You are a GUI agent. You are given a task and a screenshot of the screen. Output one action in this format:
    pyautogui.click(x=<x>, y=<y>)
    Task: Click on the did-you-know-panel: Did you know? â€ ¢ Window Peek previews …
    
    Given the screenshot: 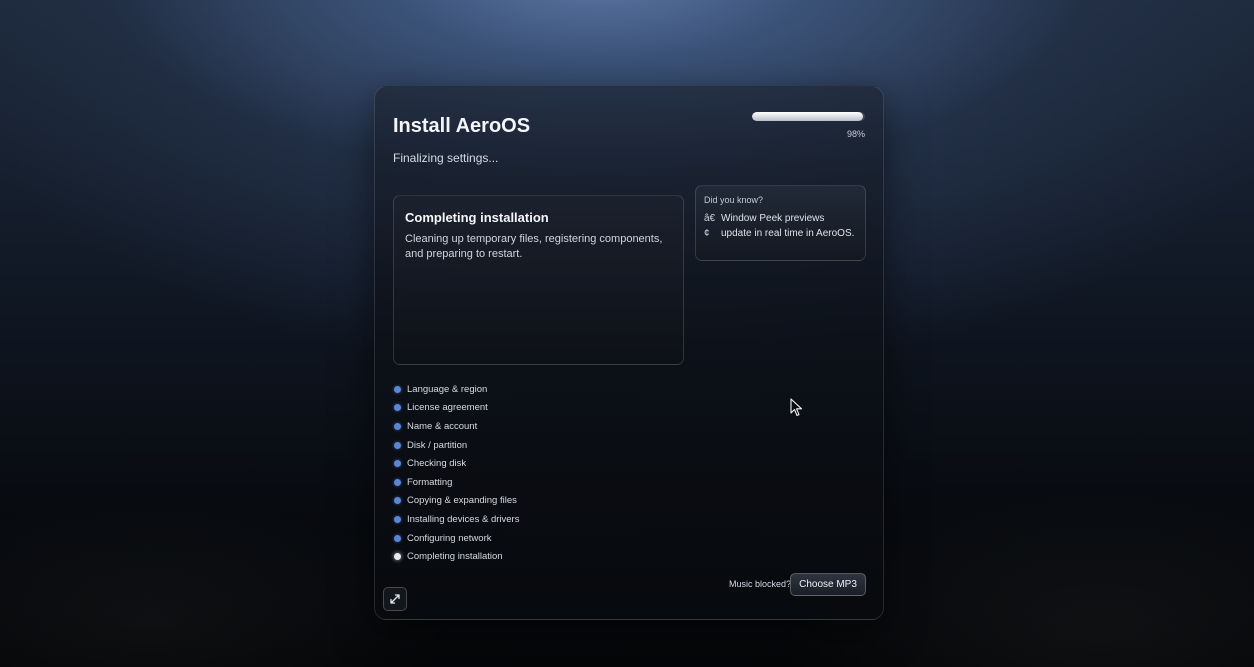 What is the action you would take?
    pyautogui.click(x=780, y=223)
    